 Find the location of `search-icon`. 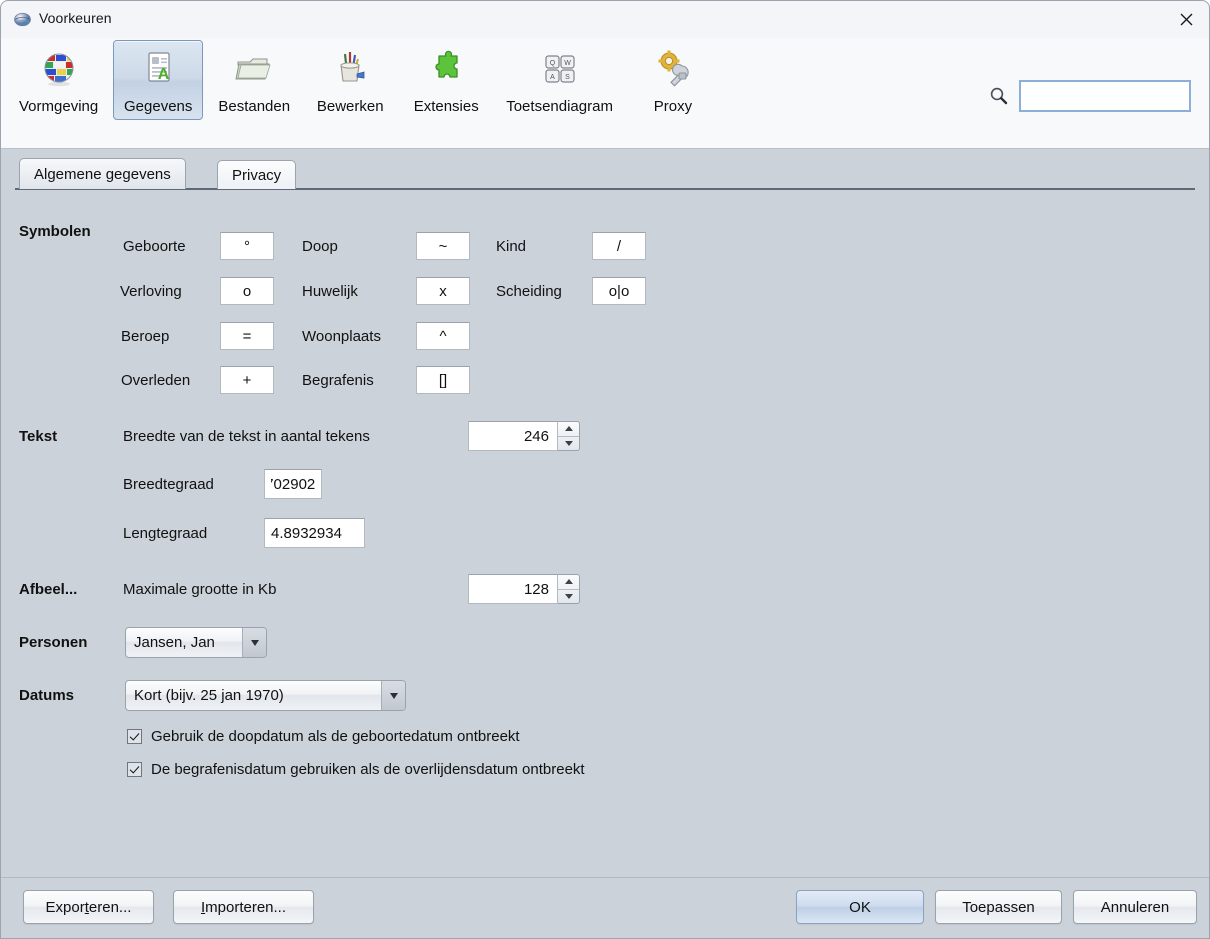

search-icon is located at coordinates (999, 96).